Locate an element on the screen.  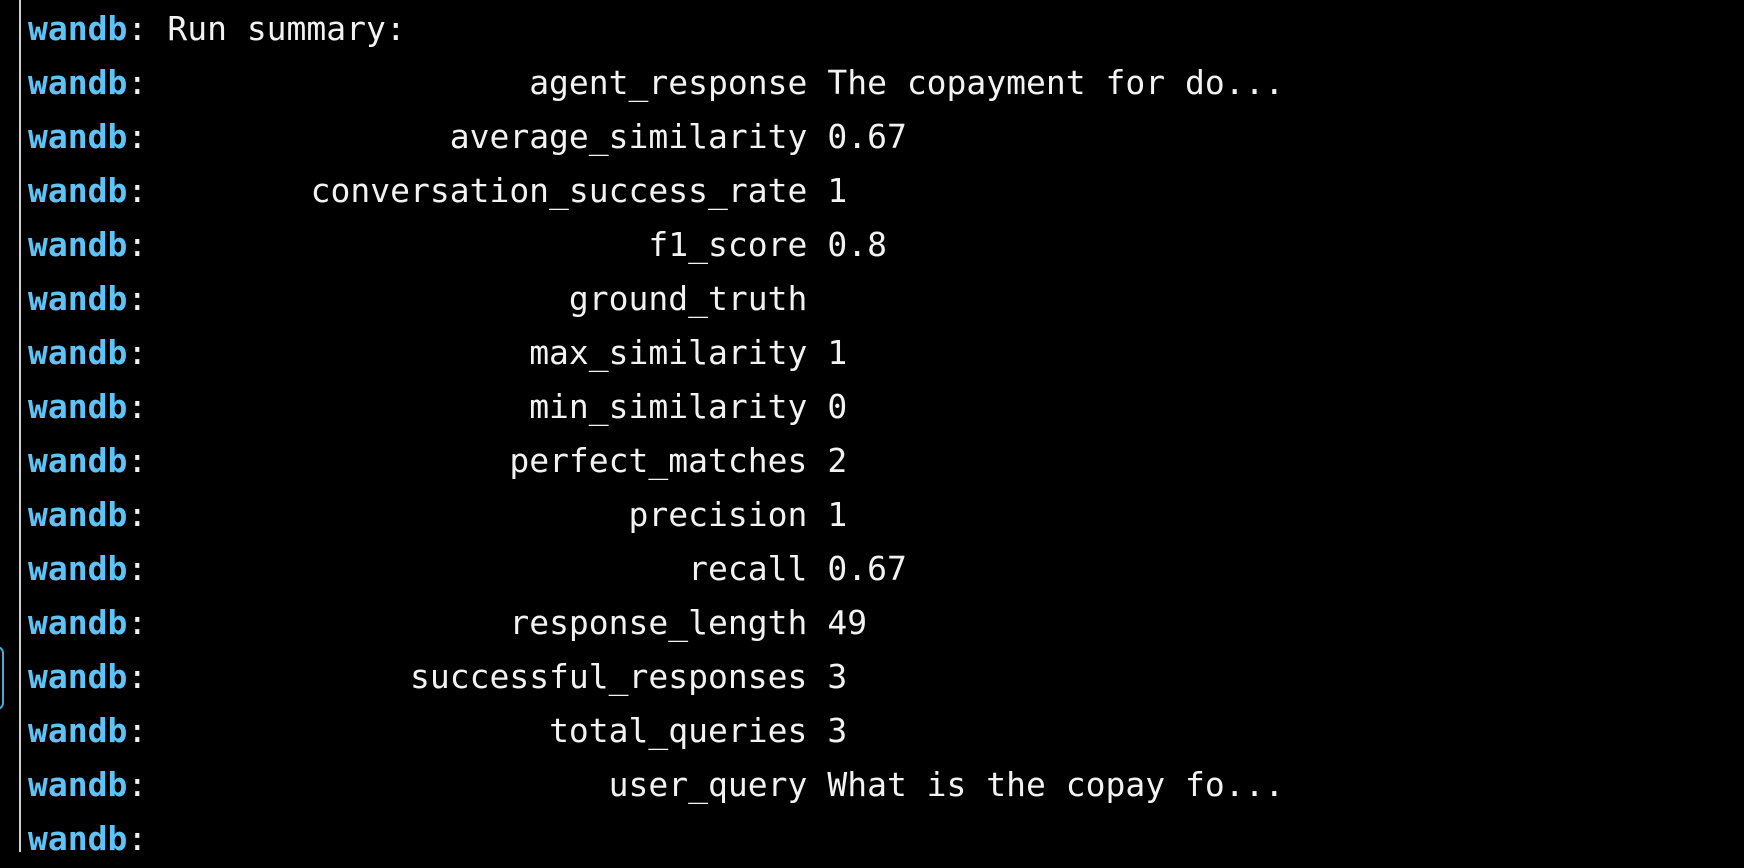
summary-row: wandb: conversation_success_rate 1 is located at coordinates (656, 193).